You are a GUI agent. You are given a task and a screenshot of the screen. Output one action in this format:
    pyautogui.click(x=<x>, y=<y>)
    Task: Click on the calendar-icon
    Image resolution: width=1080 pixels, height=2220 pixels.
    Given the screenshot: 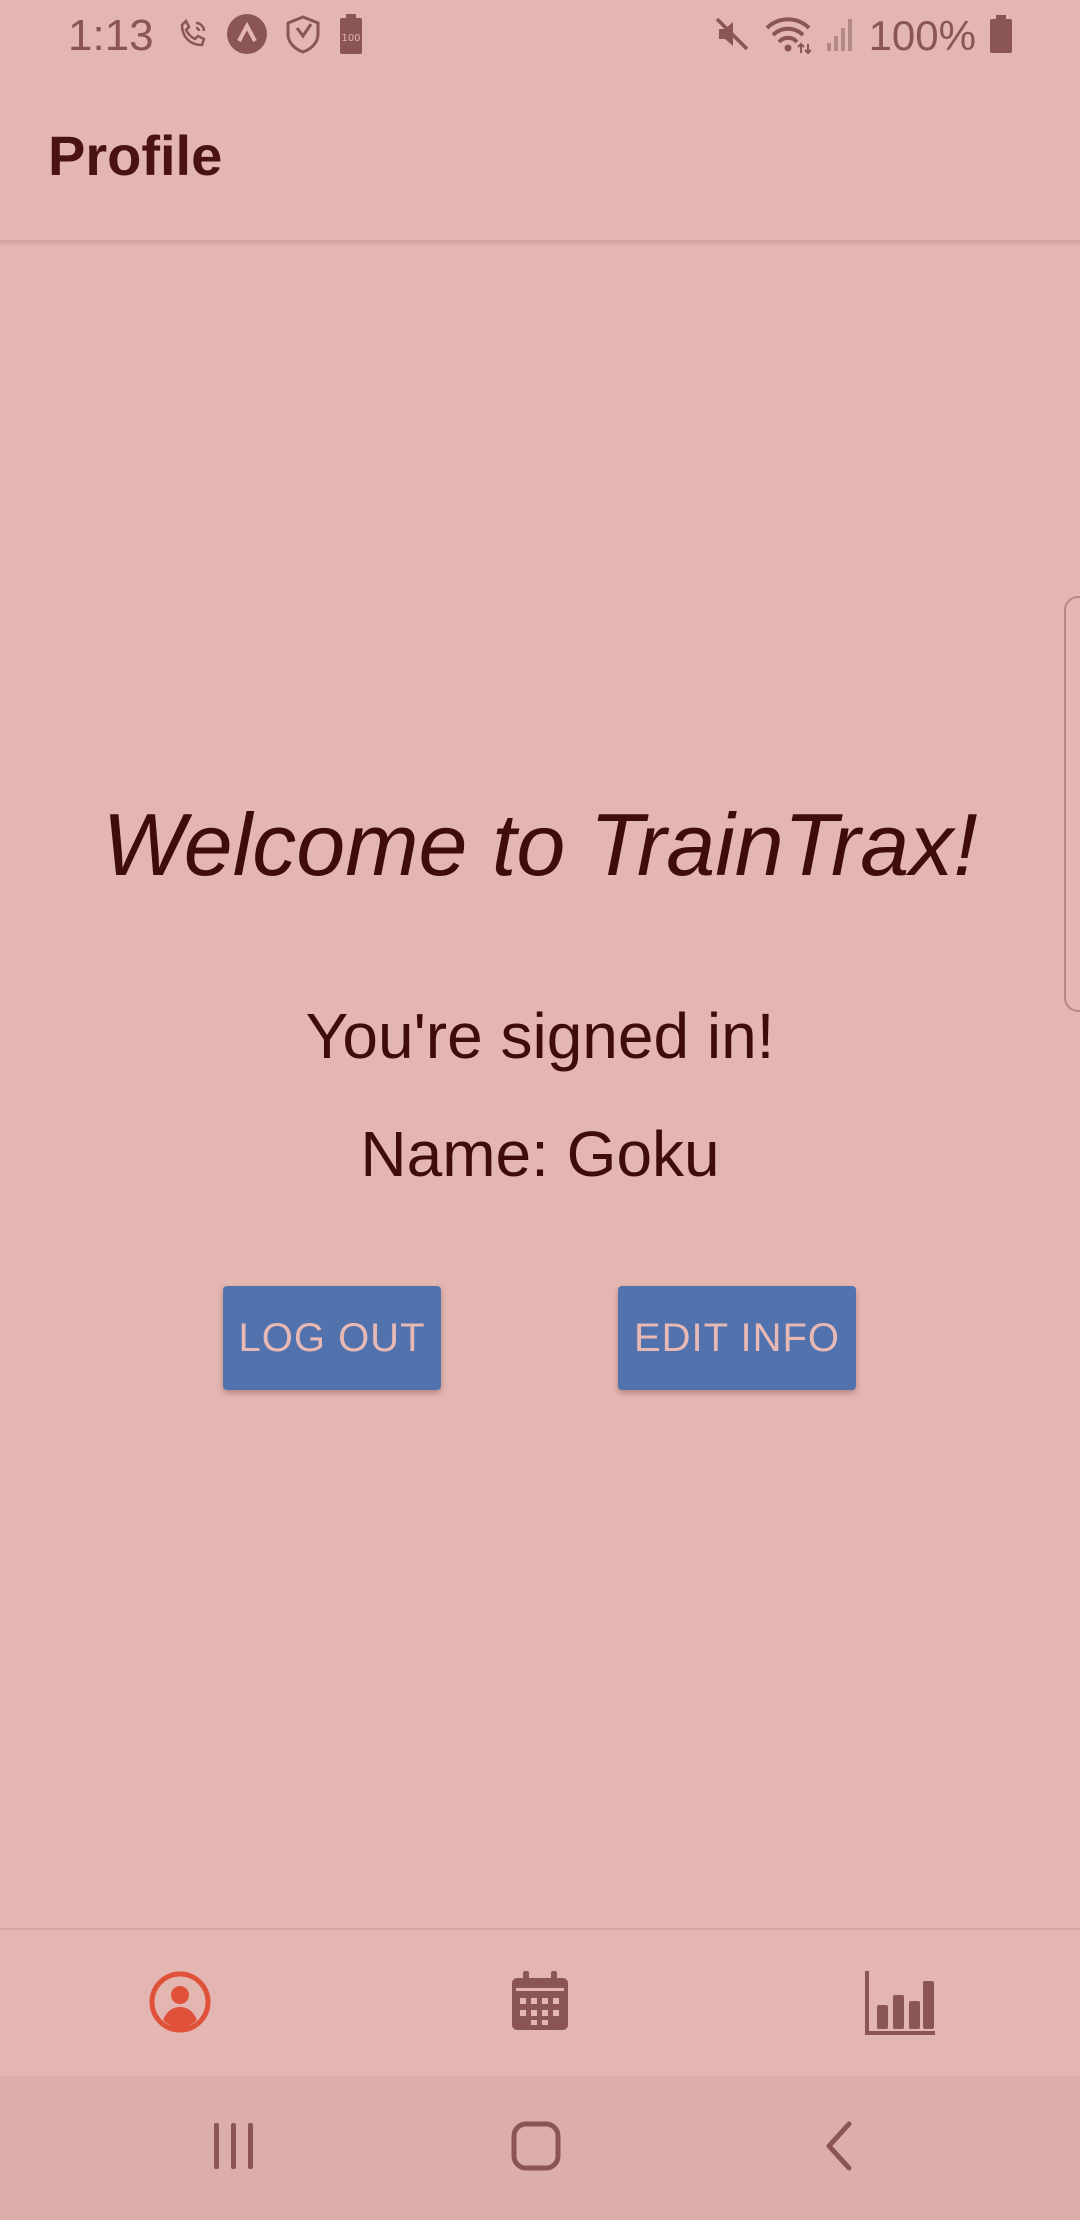 What is the action you would take?
    pyautogui.click(x=540, y=2004)
    